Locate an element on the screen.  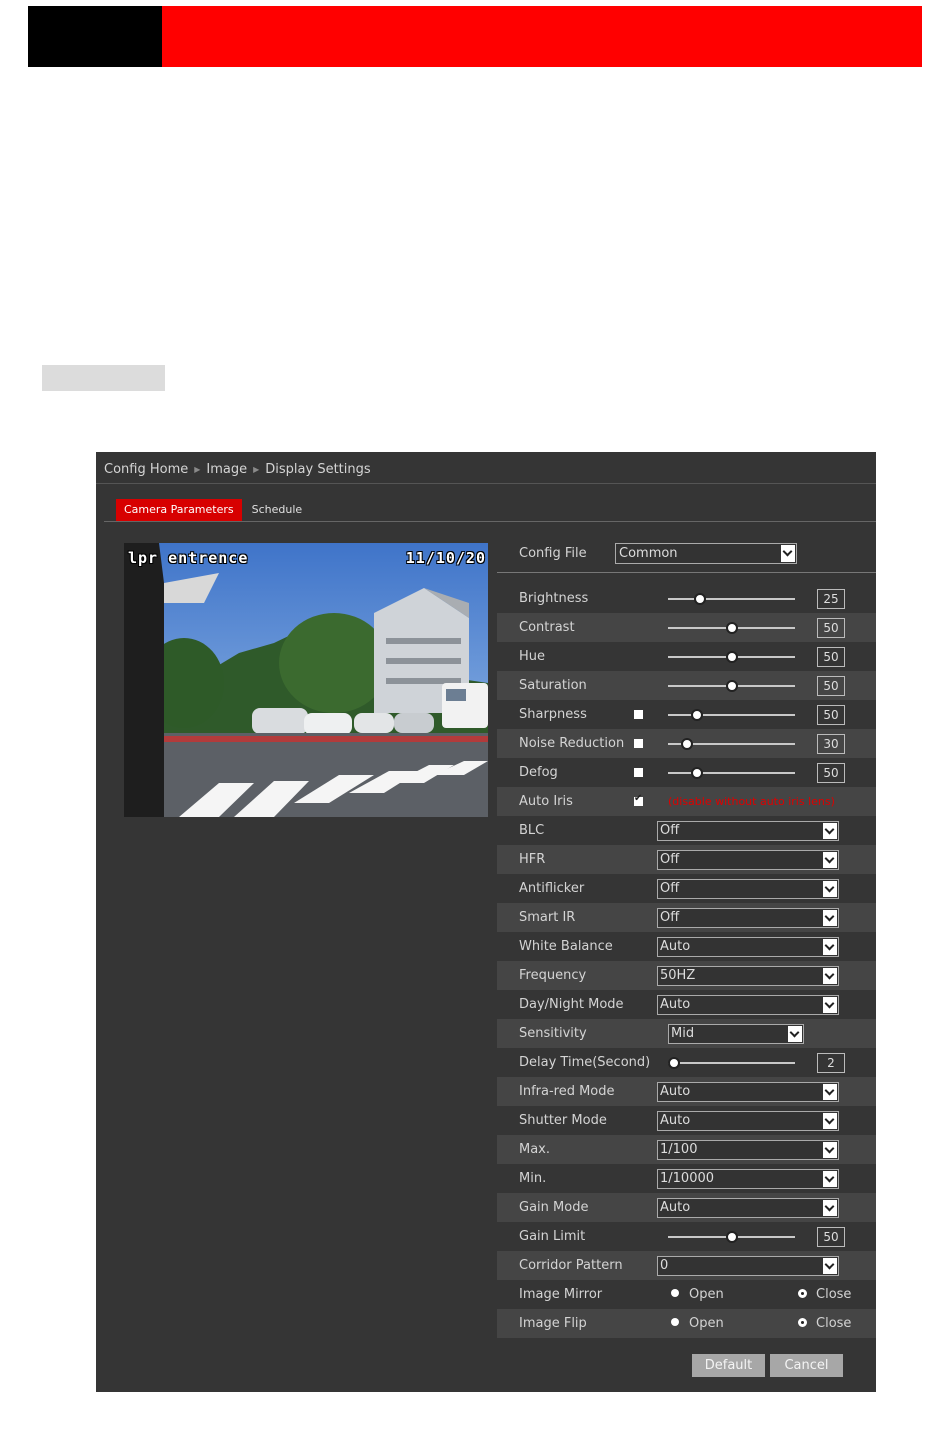
breadcrumb-image: Image is located at coordinates (226, 469).